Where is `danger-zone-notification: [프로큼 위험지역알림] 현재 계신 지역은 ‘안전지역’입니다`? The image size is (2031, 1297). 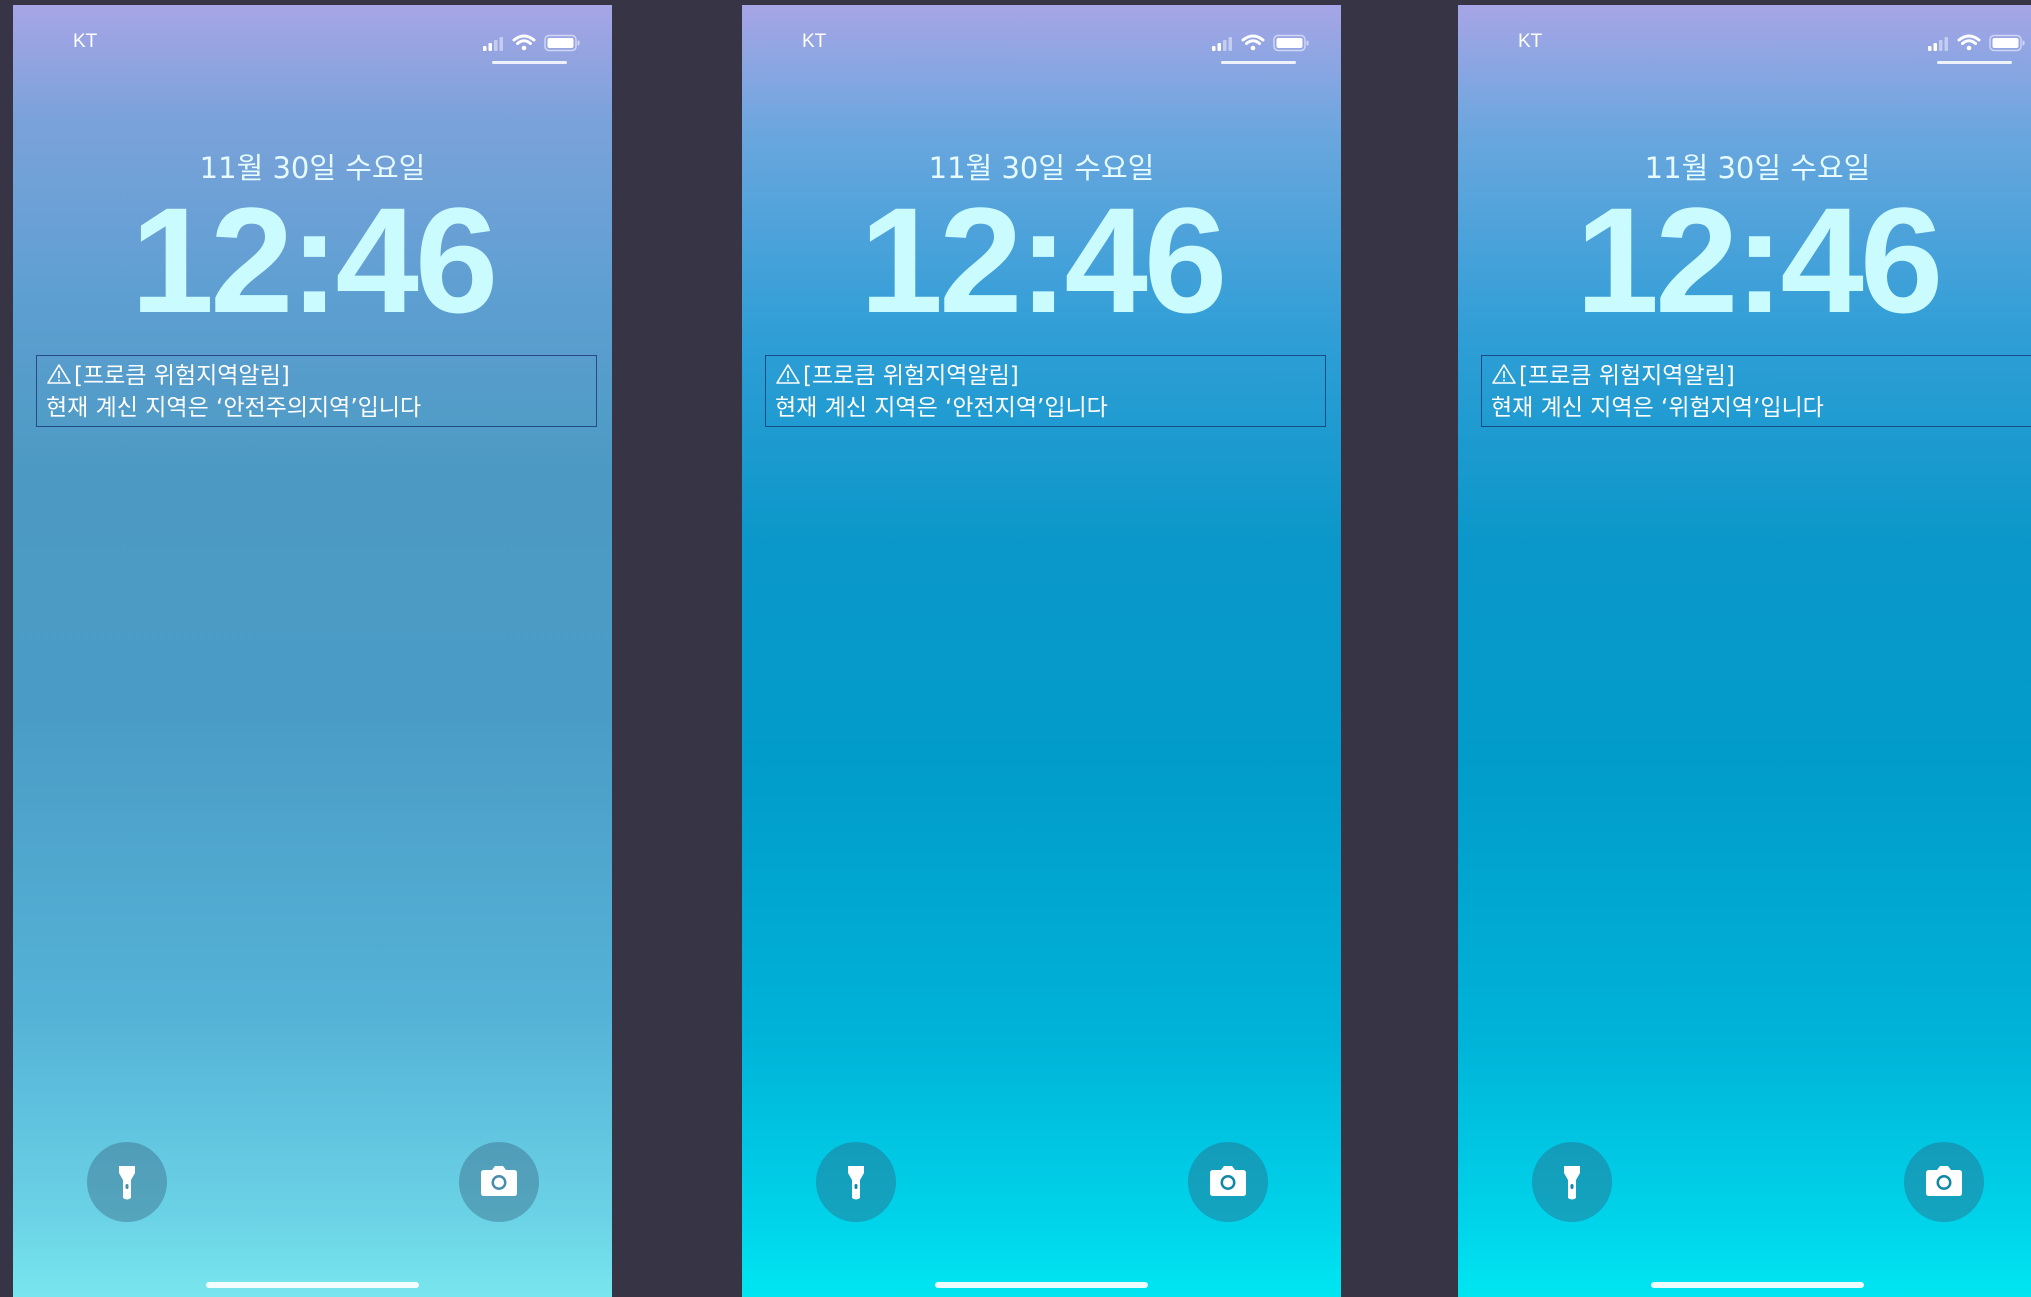 danger-zone-notification: [프로큼 위험지역알림] 현재 계신 지역은 ‘안전지역’입니다 is located at coordinates (1045, 391).